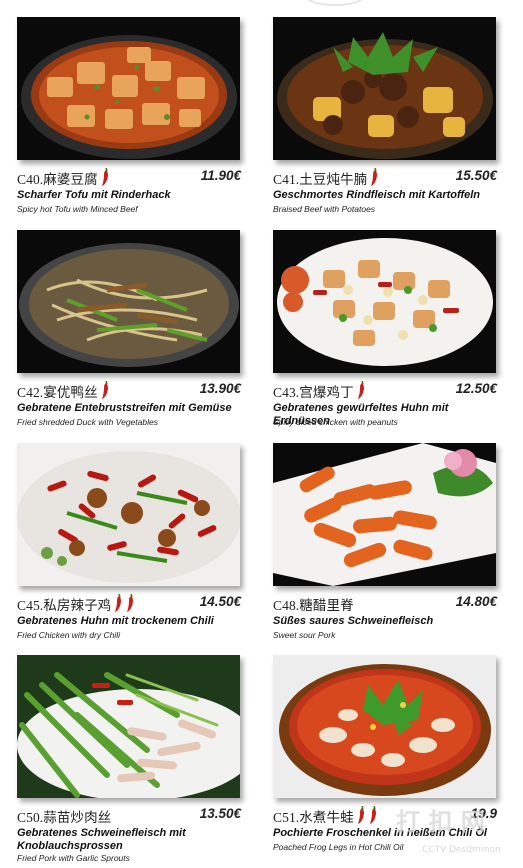  Describe the element at coordinates (476, 388) in the screenshot. I see `dish-price: 12.50€` at that location.